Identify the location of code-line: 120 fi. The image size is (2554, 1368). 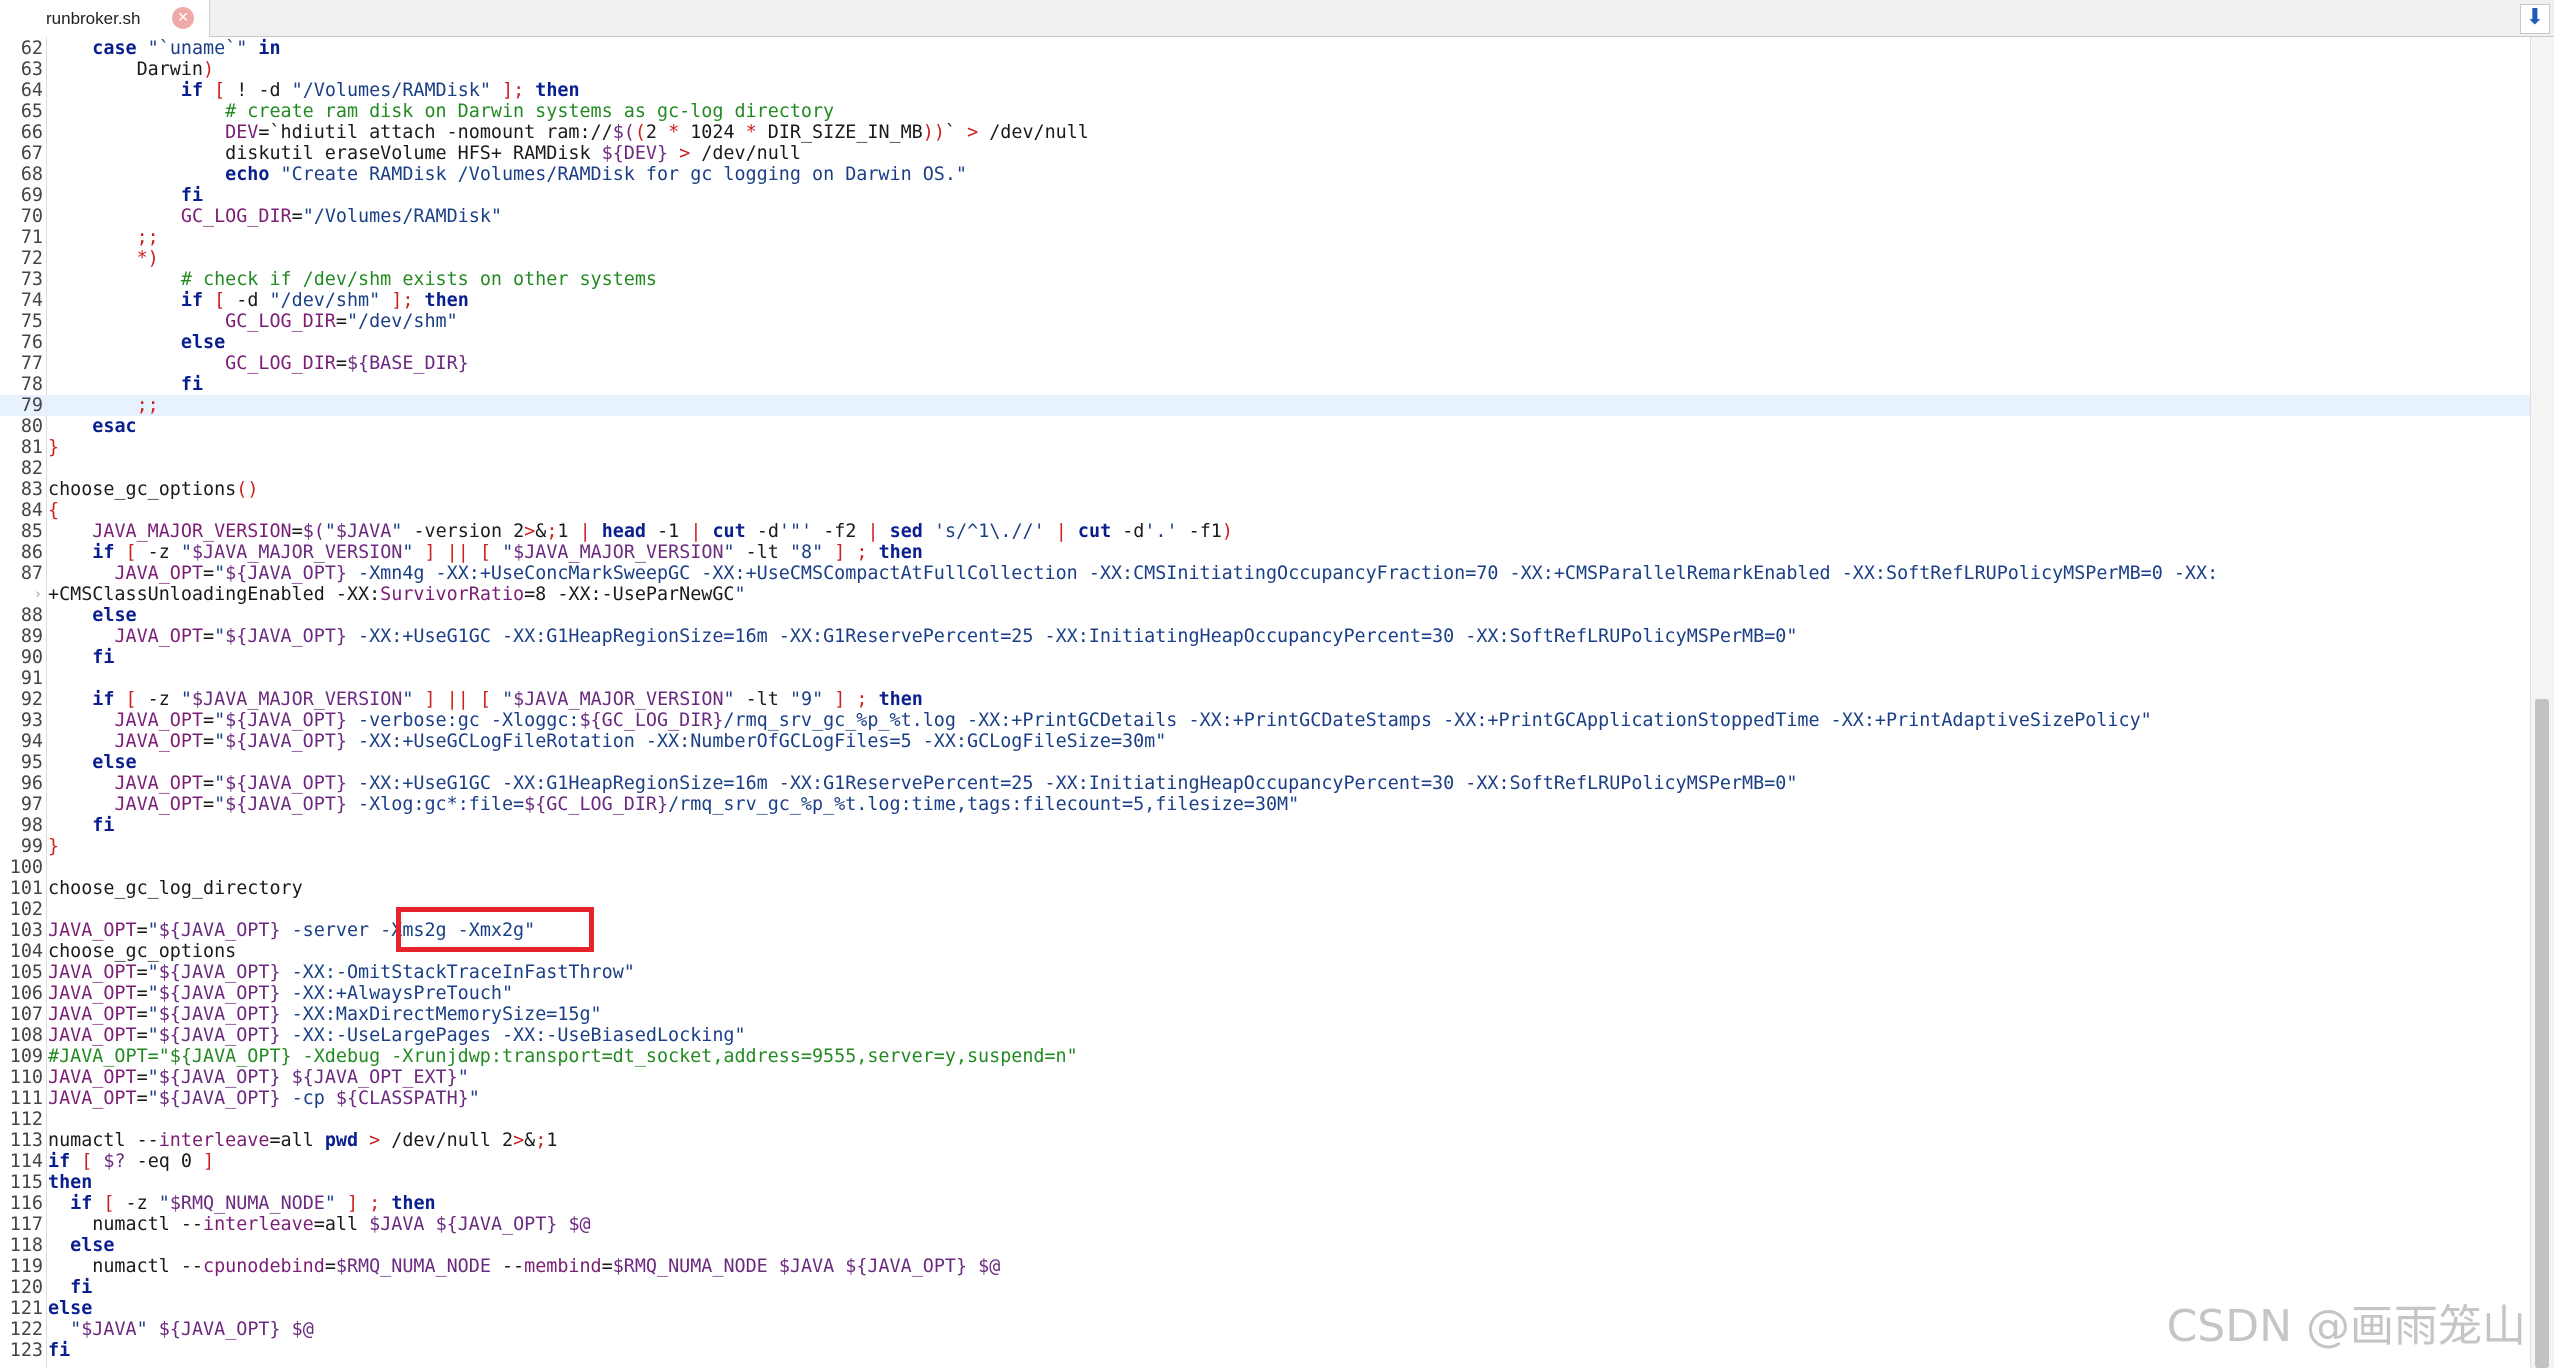
(1265, 1287).